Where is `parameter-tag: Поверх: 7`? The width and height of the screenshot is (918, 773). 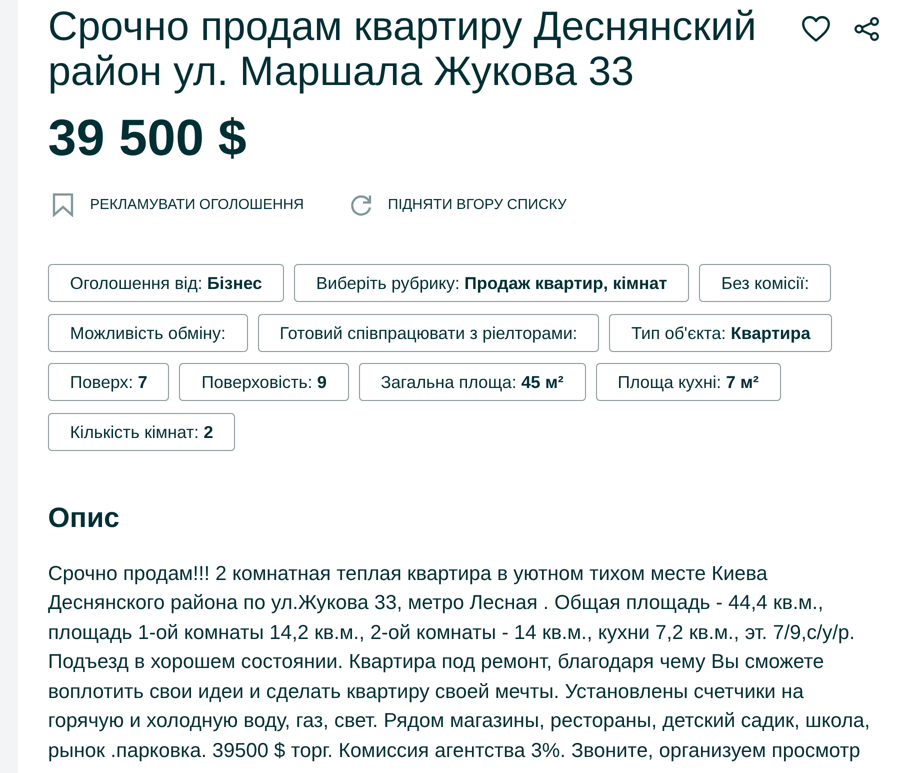
parameter-tag: Поверх: 7 is located at coordinates (109, 382).